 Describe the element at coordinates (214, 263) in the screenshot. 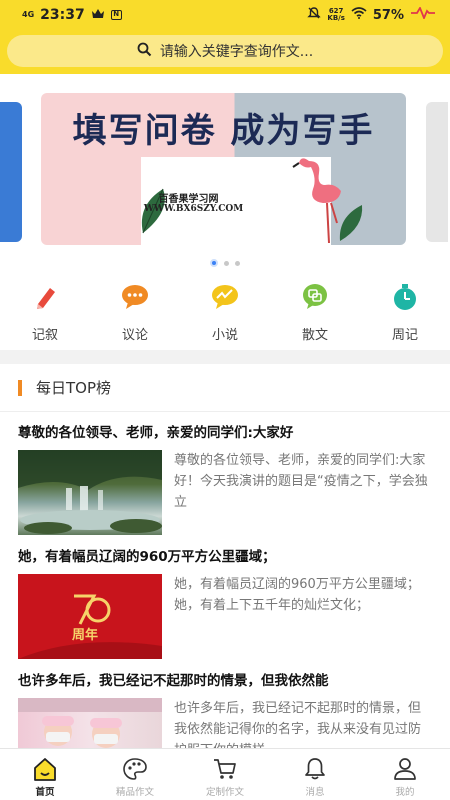

I see `carousel-dot-active` at that location.